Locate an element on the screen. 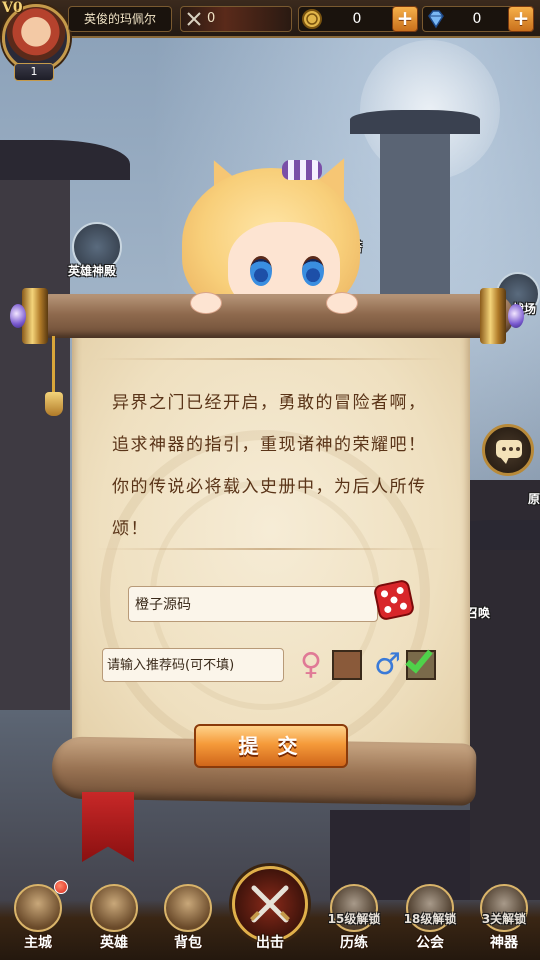 This screenshot has height=960, width=540. gem-counter: 0 + is located at coordinates (478, 19).